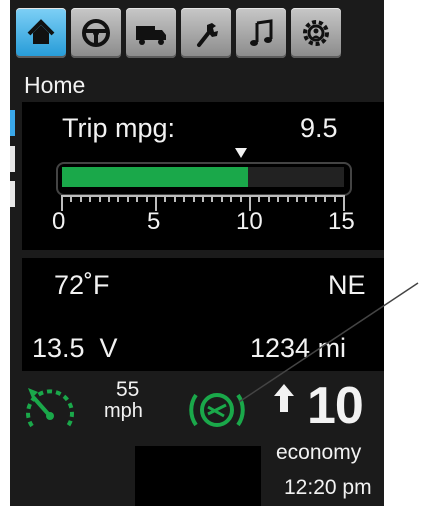 This screenshot has height=506, width=424. I want to click on callout-line, so click(328, 342).